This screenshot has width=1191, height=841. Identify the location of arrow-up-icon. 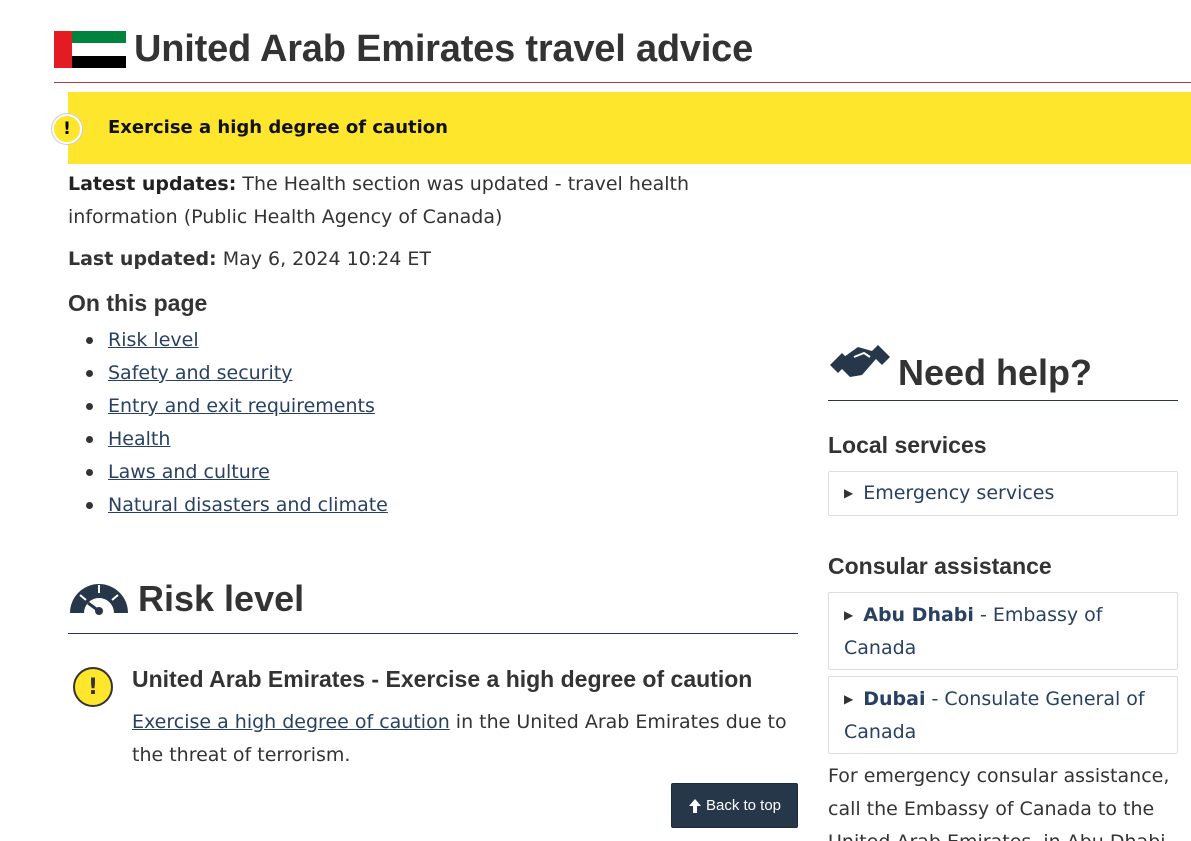
(694, 805).